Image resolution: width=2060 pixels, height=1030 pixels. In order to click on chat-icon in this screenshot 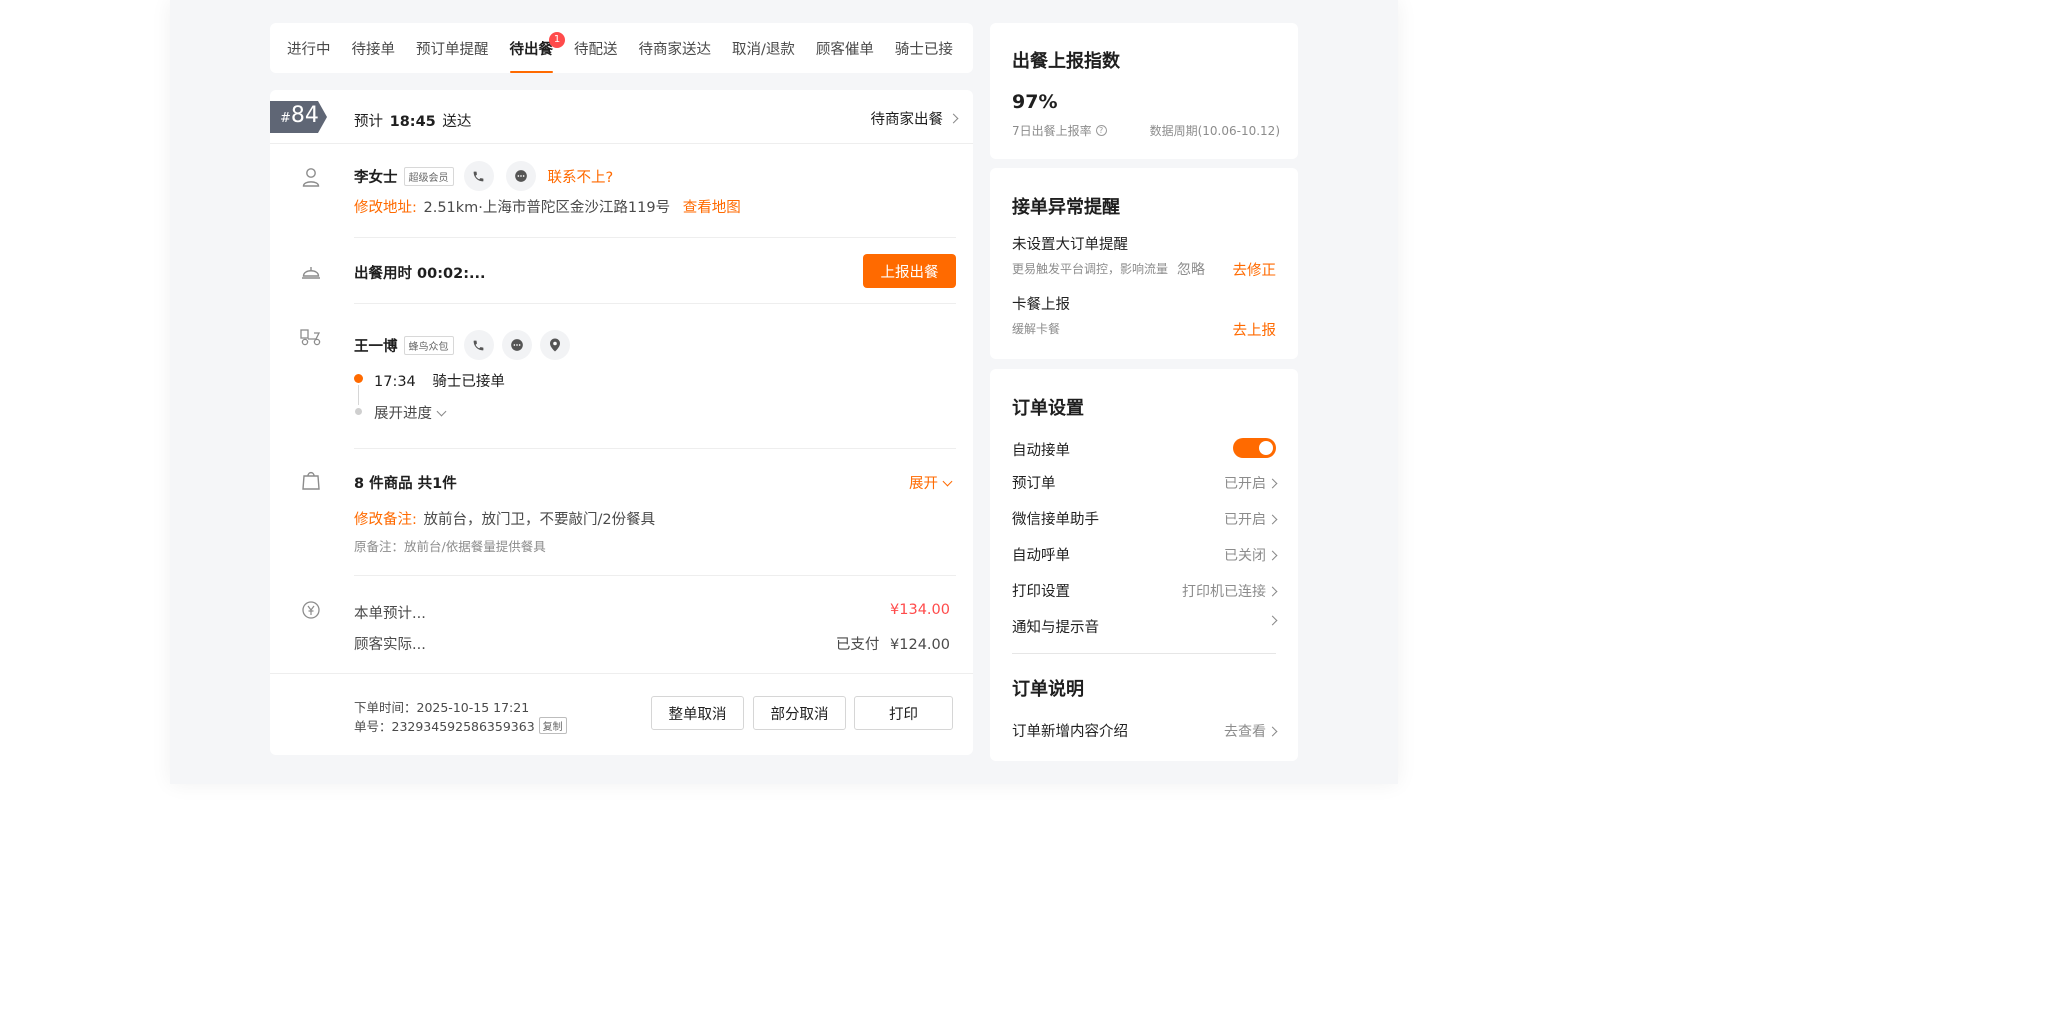, I will do `click(520, 176)`.